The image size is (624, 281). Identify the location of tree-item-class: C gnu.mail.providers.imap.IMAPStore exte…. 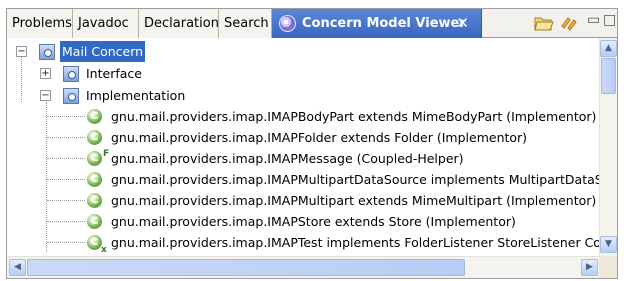
(304, 221).